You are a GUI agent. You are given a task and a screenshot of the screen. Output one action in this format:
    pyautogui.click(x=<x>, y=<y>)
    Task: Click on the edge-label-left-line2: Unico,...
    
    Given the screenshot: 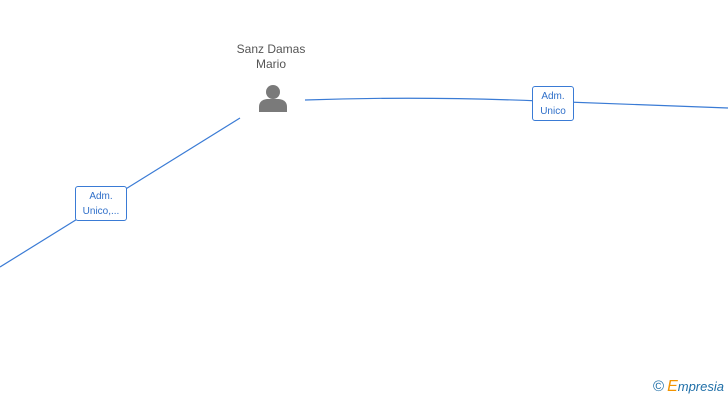 What is the action you would take?
    pyautogui.click(x=101, y=211)
    